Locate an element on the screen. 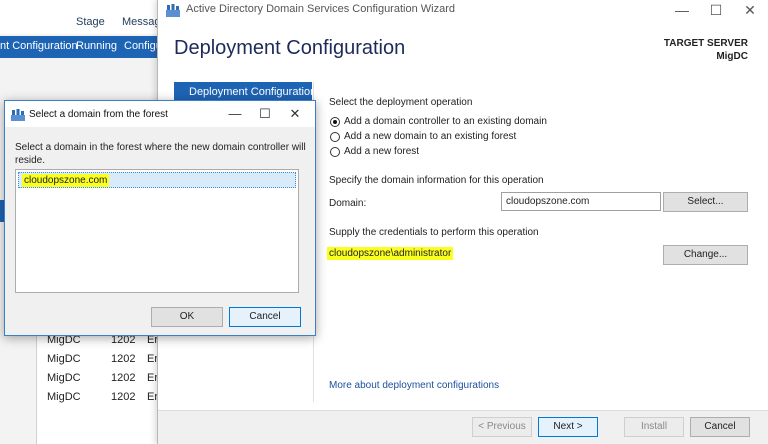 This screenshot has width=768, height=444. dialog-titlebar: Select a domain from the forest — ☐ ✕ is located at coordinates (160, 114).